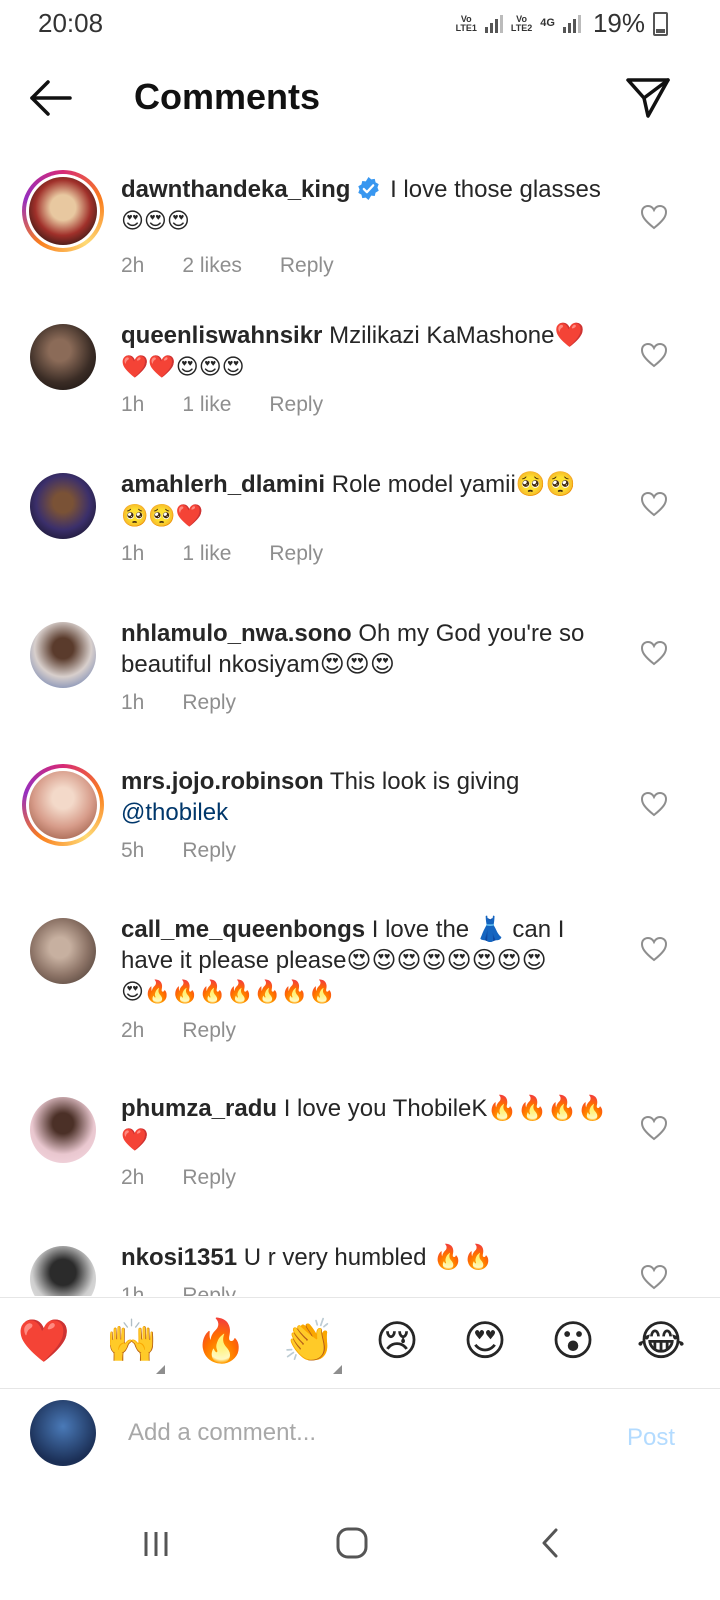 The image size is (720, 1600). Describe the element at coordinates (445, 1108) in the screenshot. I see `comment-message: I love you ThobileK🔥🔥🔥🔥` at that location.